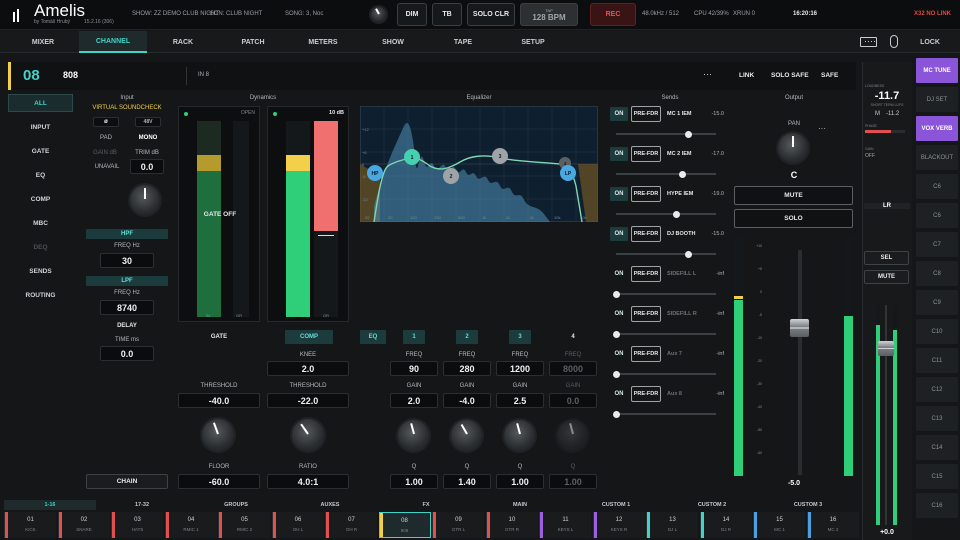 Image resolution: width=960 pixels, height=540 pixels. Describe the element at coordinates (127, 307) in the screenshot. I see `lpf-freq-value: 8740` at that location.